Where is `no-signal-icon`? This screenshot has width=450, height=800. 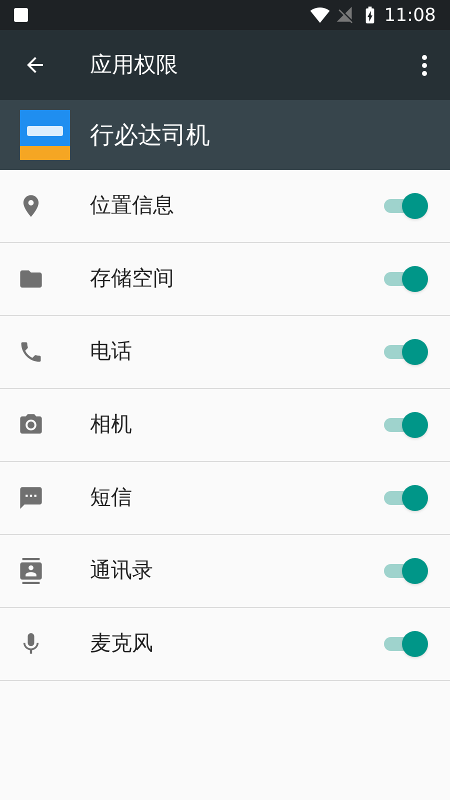 no-signal-icon is located at coordinates (345, 15).